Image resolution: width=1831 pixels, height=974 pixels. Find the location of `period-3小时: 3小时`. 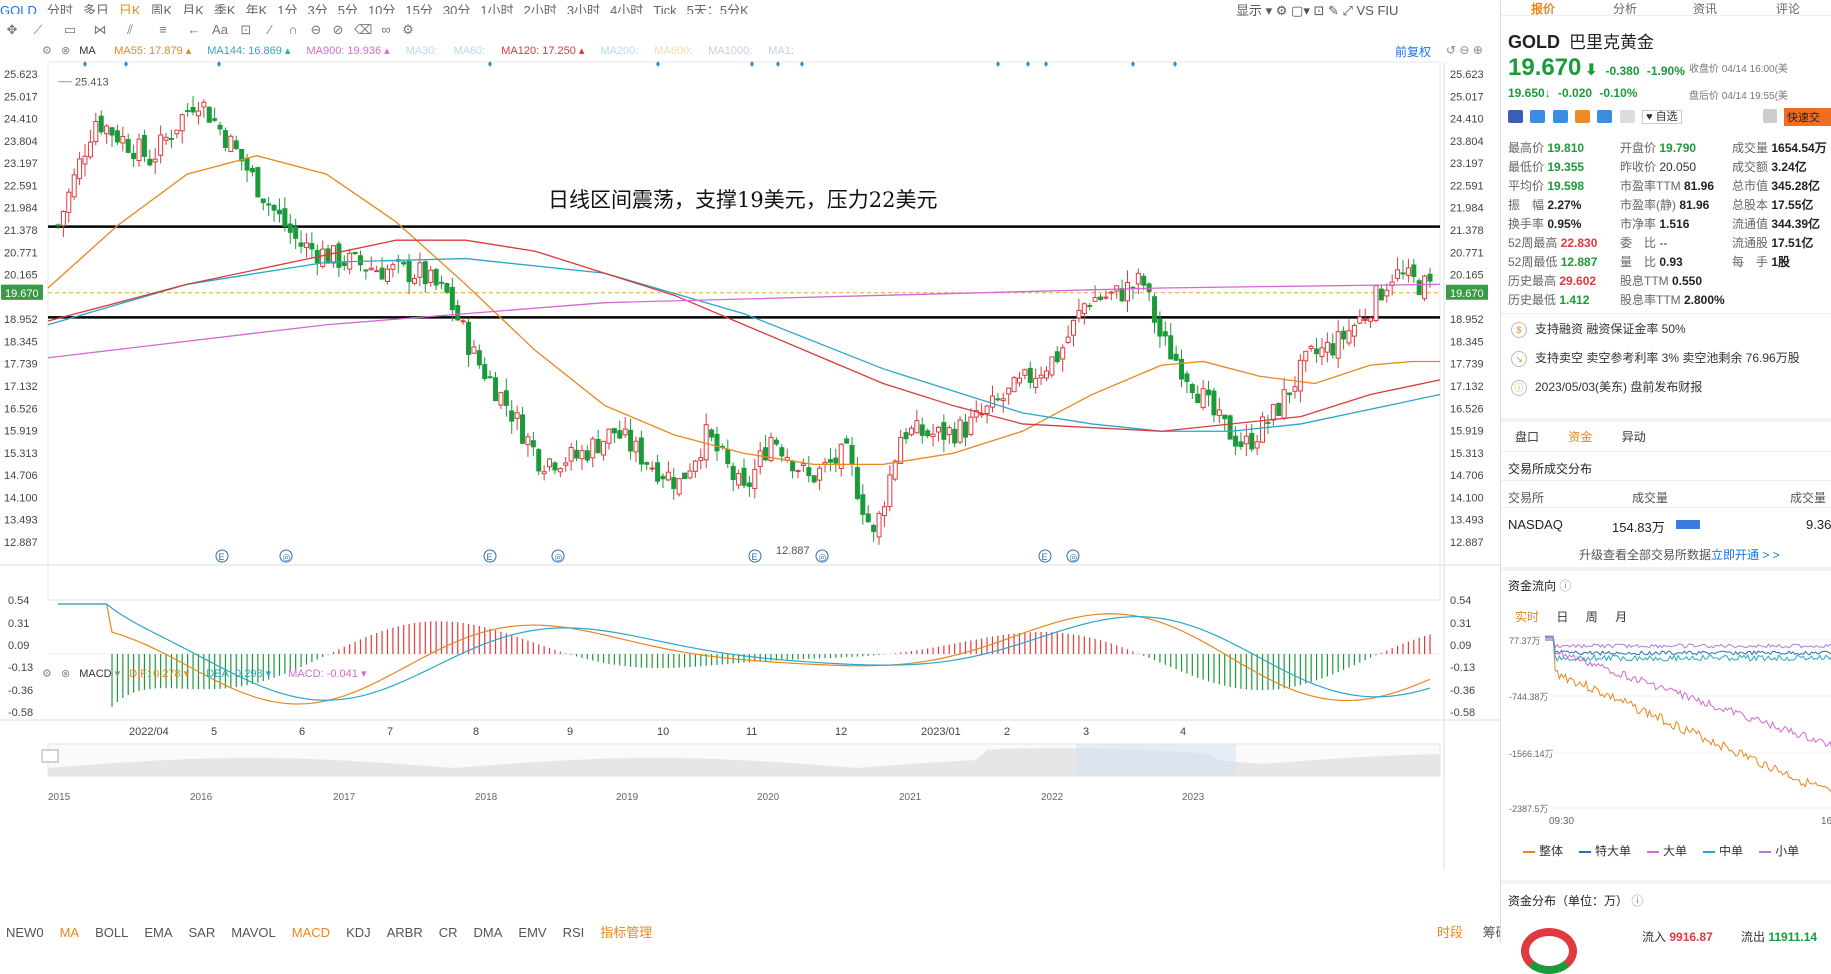

period-3小时: 3小时 is located at coordinates (583, 8).